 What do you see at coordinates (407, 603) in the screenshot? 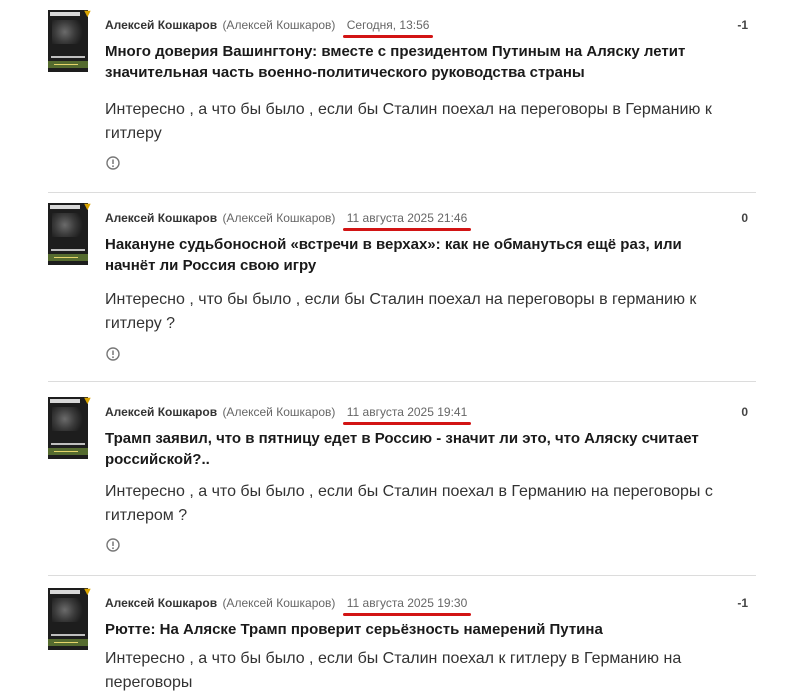
I see `comment-date-text: 11 августа 2025 19:30` at bounding box center [407, 603].